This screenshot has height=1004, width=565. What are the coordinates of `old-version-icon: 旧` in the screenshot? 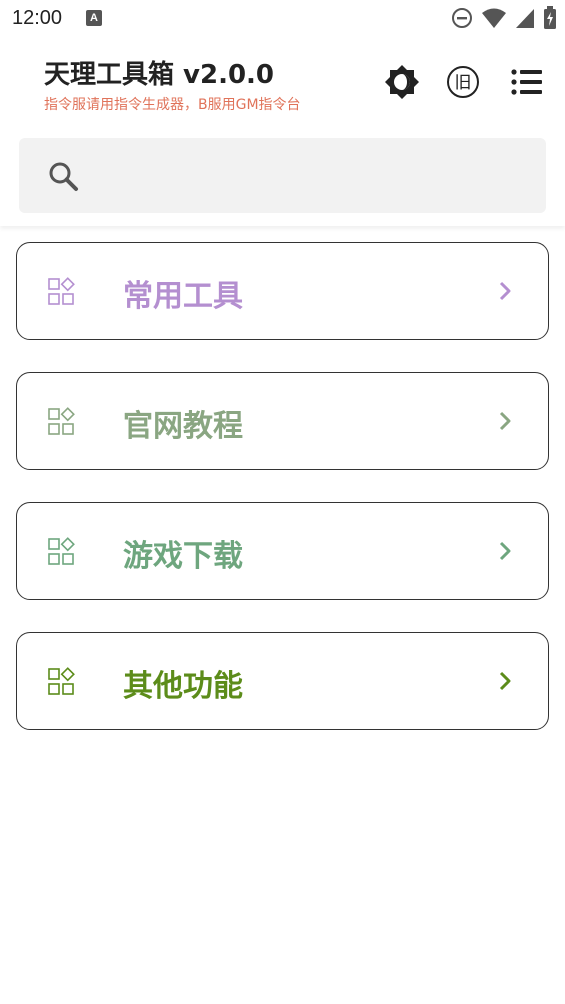 It's located at (463, 82).